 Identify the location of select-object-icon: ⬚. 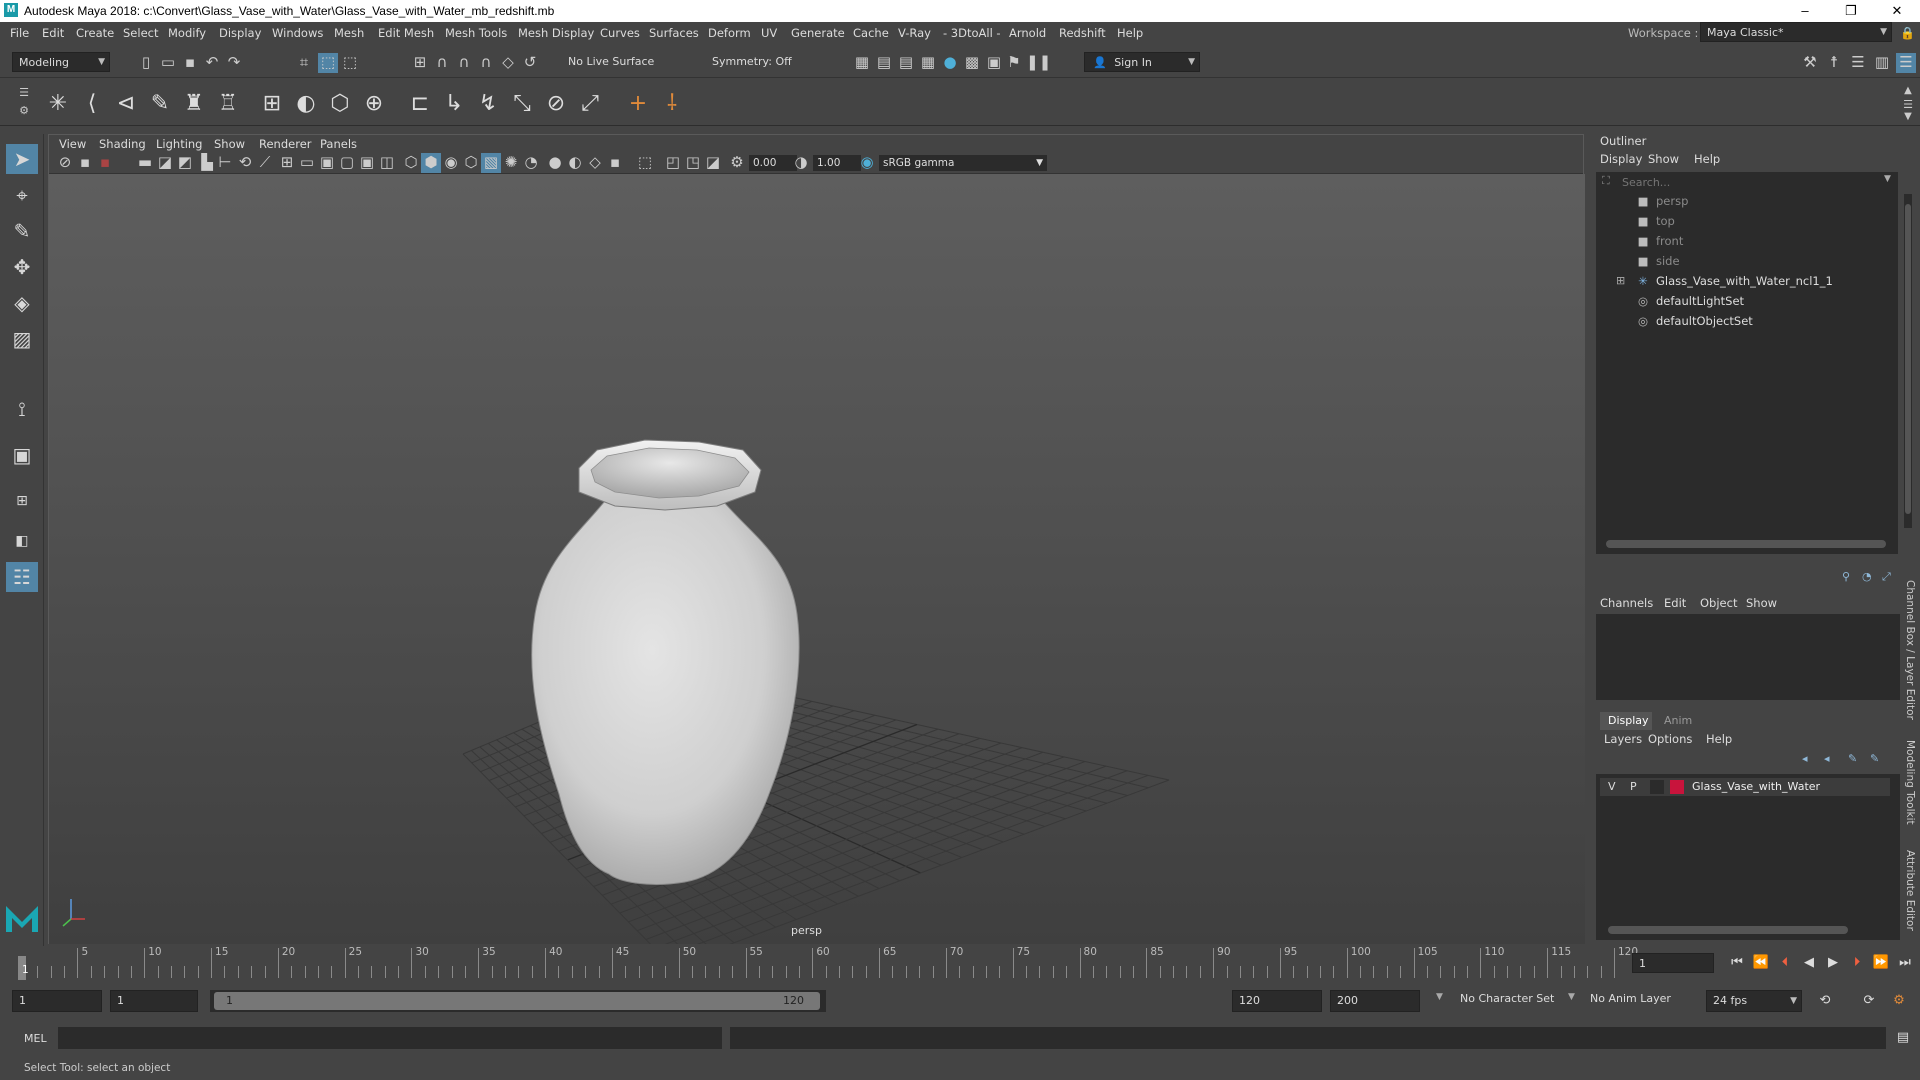
(328, 63).